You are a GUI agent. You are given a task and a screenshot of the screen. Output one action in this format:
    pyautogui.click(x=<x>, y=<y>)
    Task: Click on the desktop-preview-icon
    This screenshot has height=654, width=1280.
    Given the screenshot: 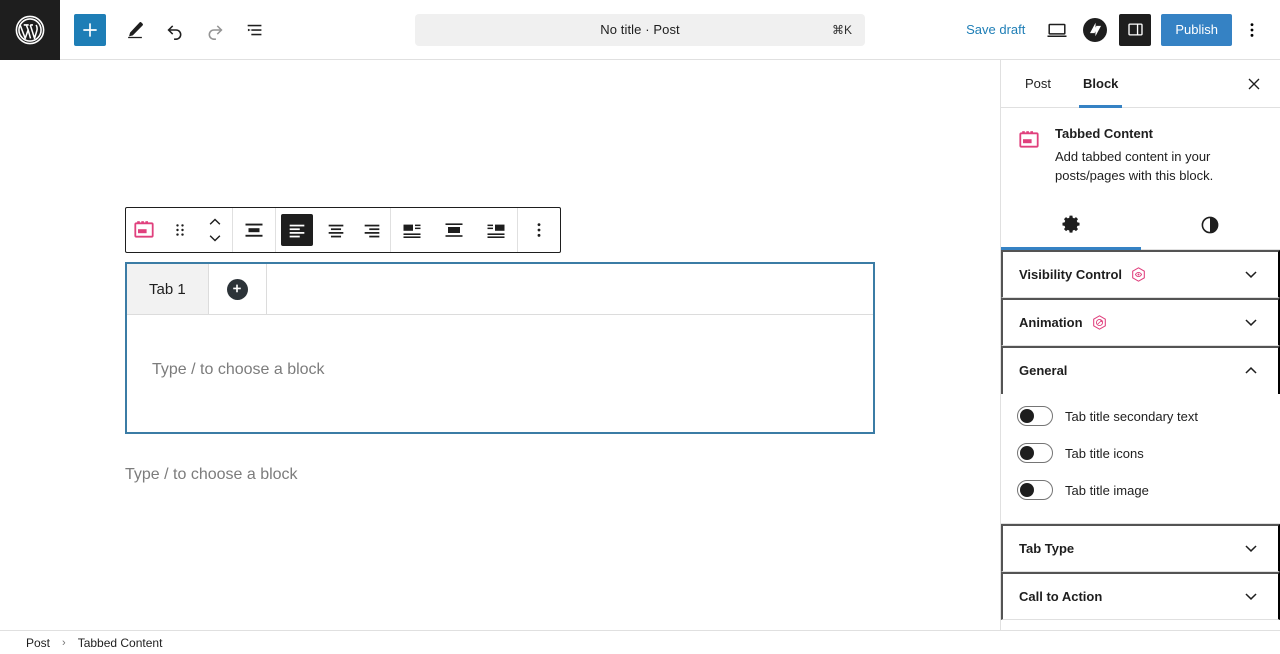 What is the action you would take?
    pyautogui.click(x=1057, y=30)
    